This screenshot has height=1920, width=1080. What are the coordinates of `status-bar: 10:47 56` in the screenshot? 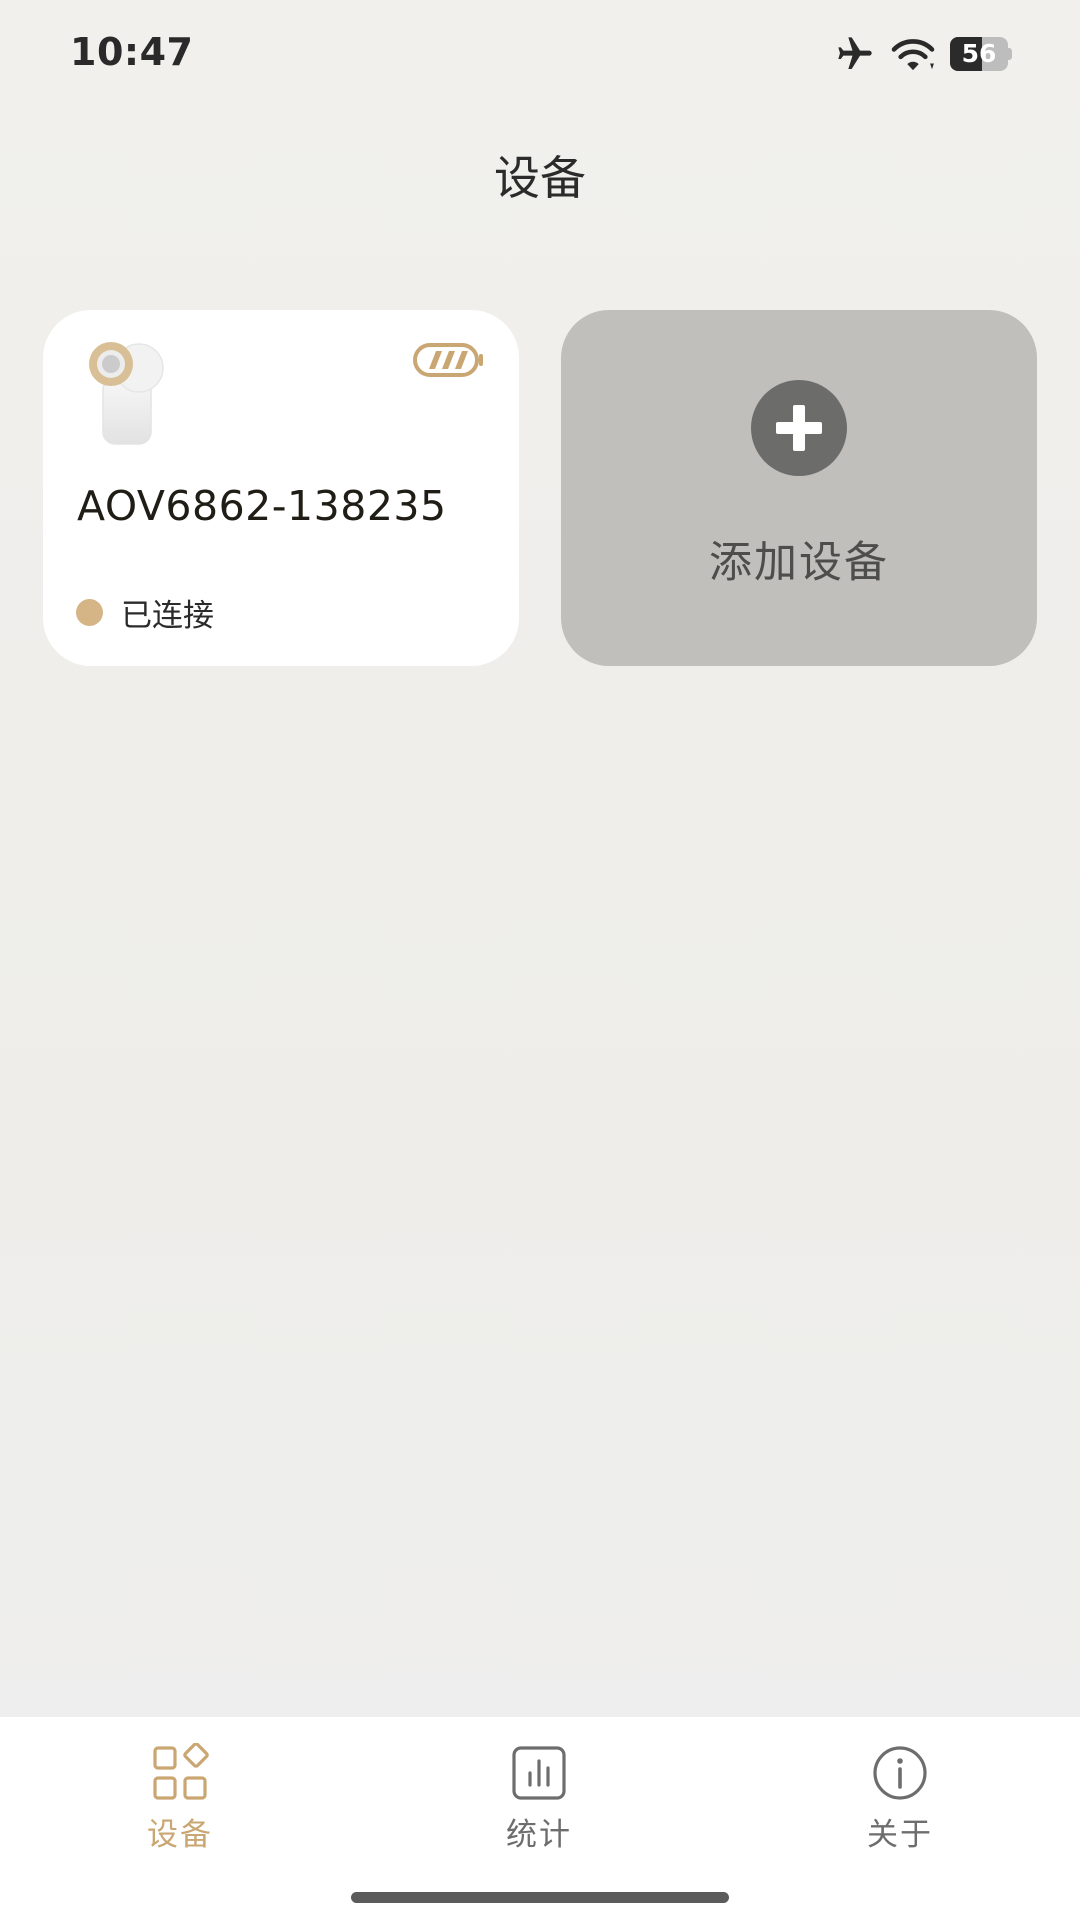 It's located at (540, 55).